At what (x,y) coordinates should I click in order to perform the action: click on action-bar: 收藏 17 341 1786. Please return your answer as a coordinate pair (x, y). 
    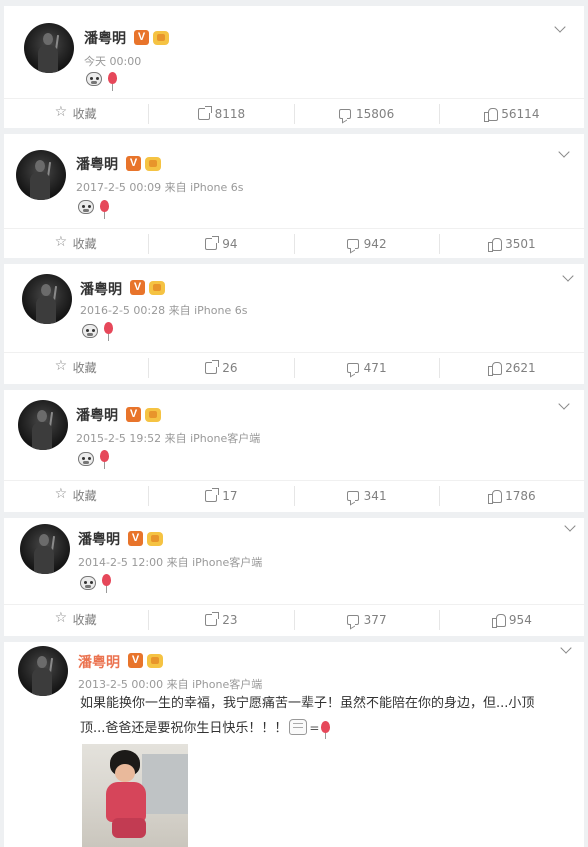
    Looking at the image, I should click on (294, 495).